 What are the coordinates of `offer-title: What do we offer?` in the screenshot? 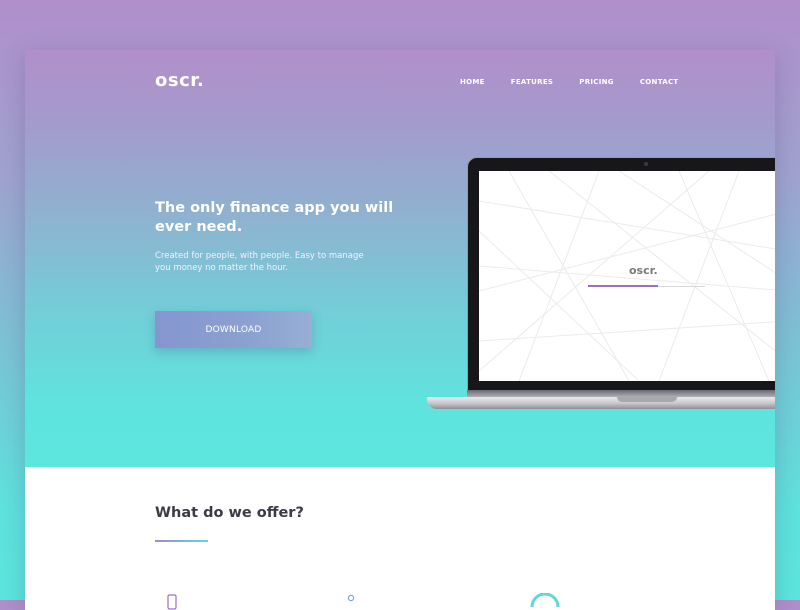 It's located at (229, 513).